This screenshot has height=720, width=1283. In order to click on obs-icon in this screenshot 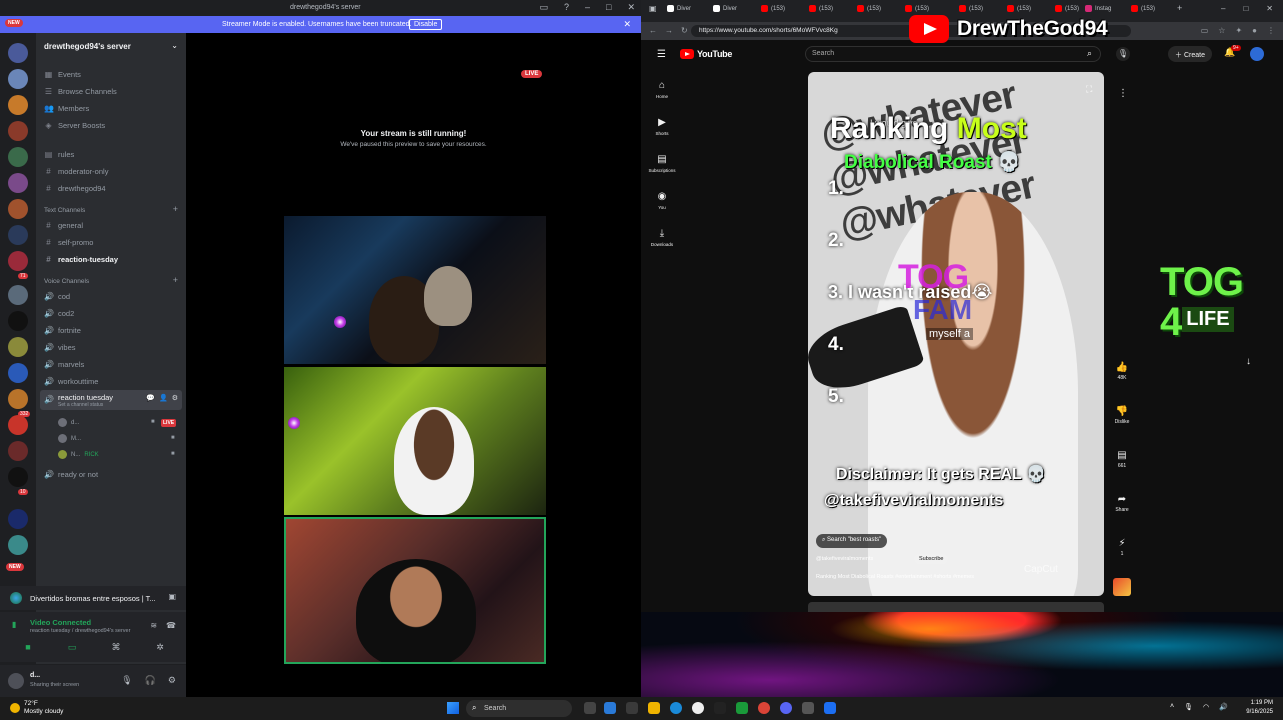, I will do `click(698, 708)`.